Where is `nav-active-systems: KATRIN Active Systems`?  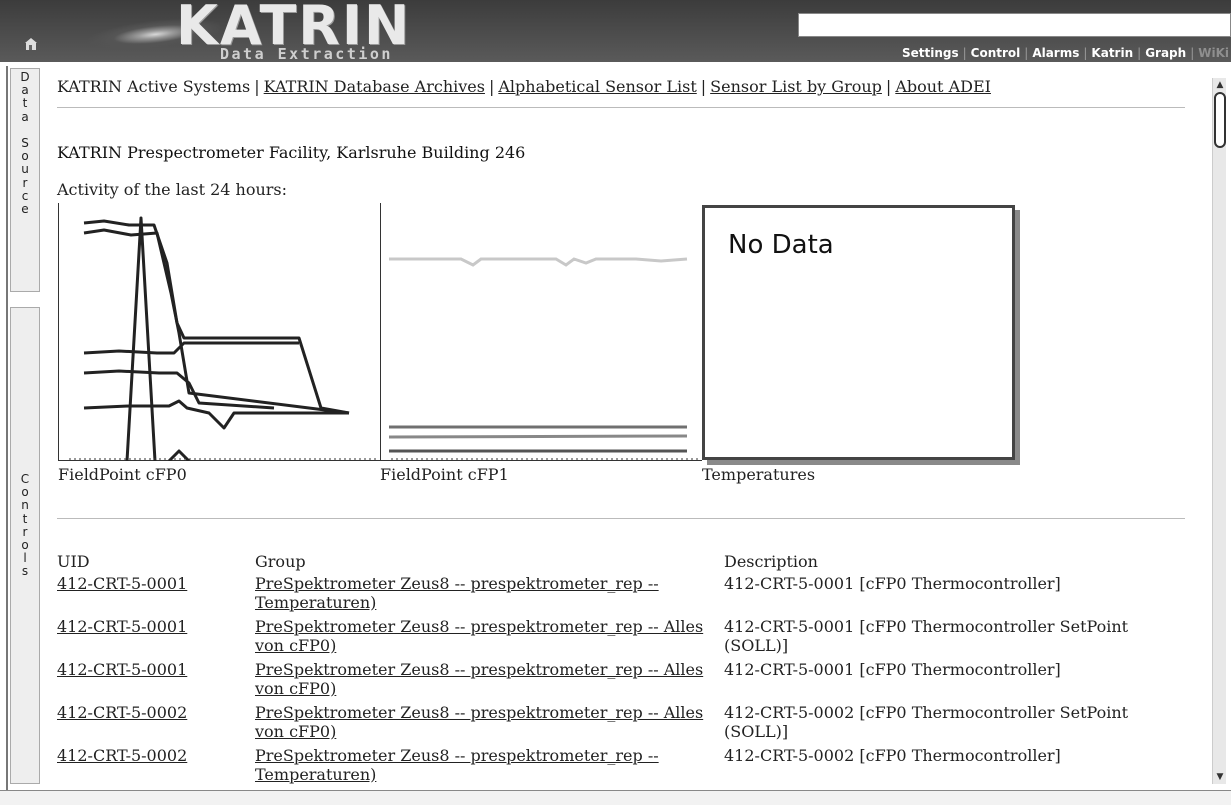
nav-active-systems: KATRIN Active Systems is located at coordinates (154, 86).